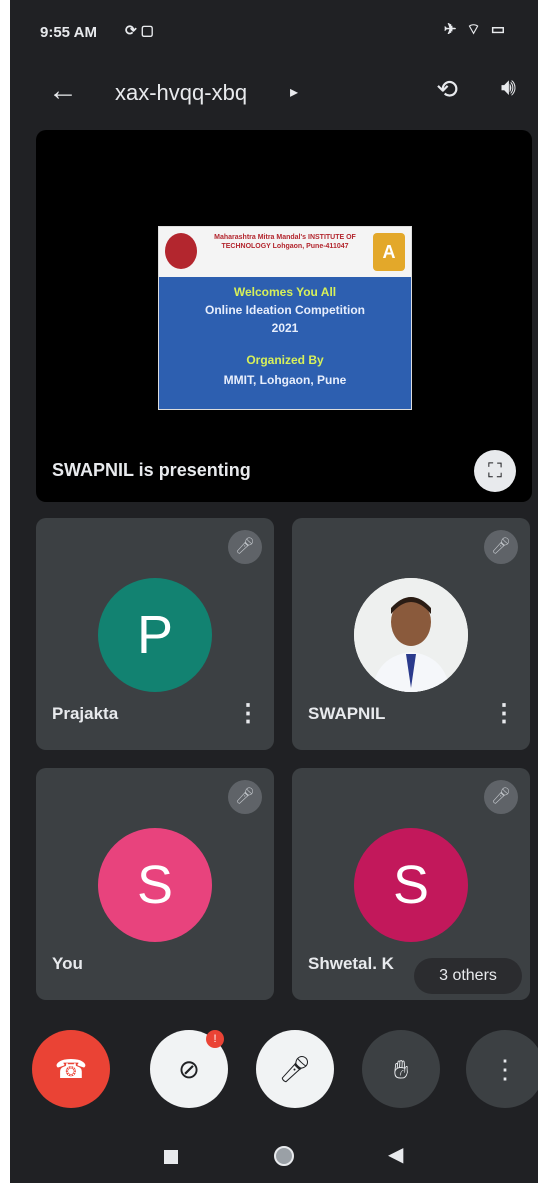 The width and height of the screenshot is (548, 1183). Describe the element at coordinates (285, 310) in the screenshot. I see `slide-event: Online Ideation Competition` at that location.